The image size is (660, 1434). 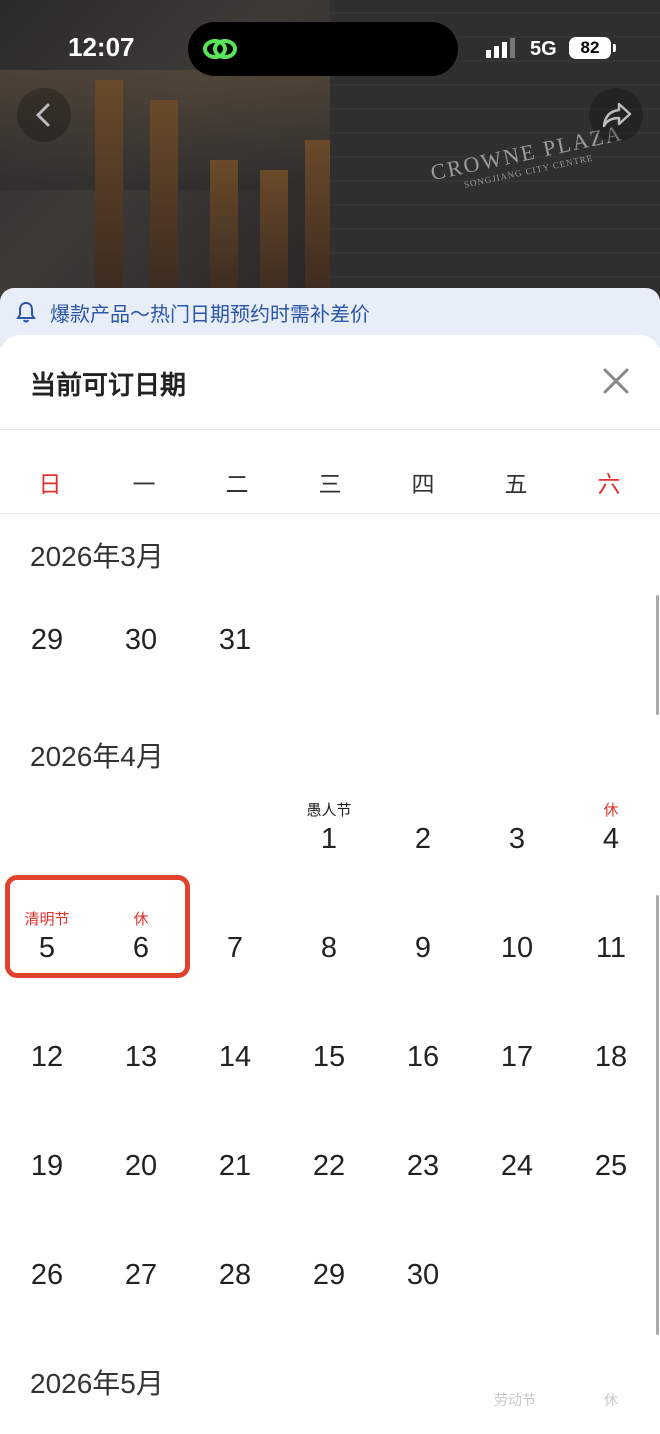 I want to click on share-button, so click(x=616, y=115).